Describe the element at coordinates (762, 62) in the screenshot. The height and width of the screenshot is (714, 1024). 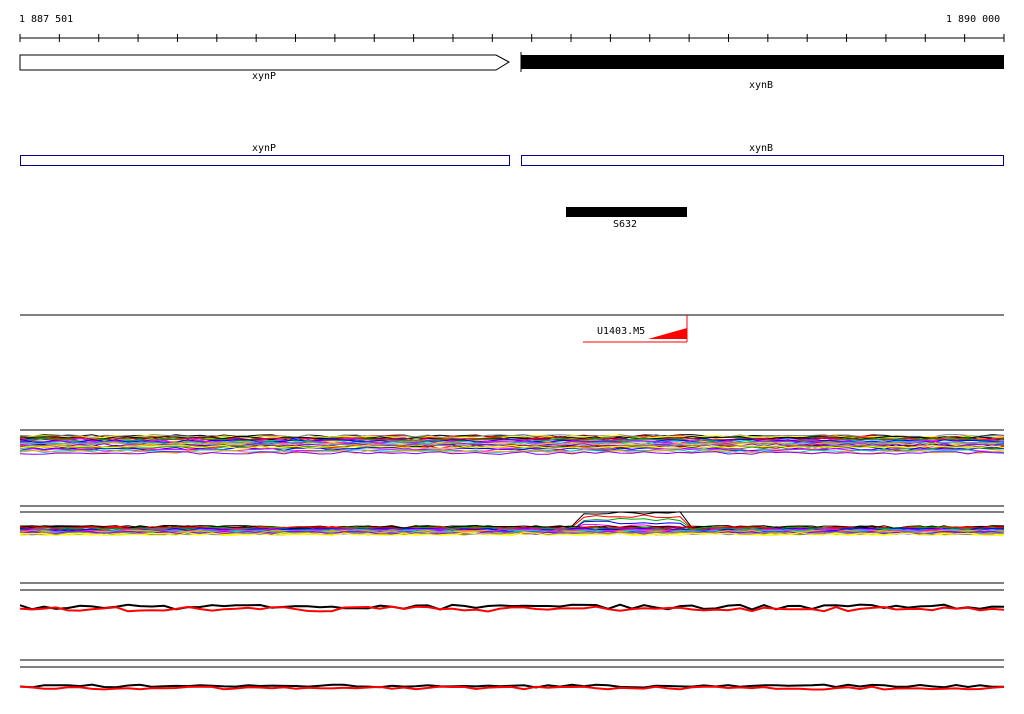
I see `gene-xynB-bar` at that location.